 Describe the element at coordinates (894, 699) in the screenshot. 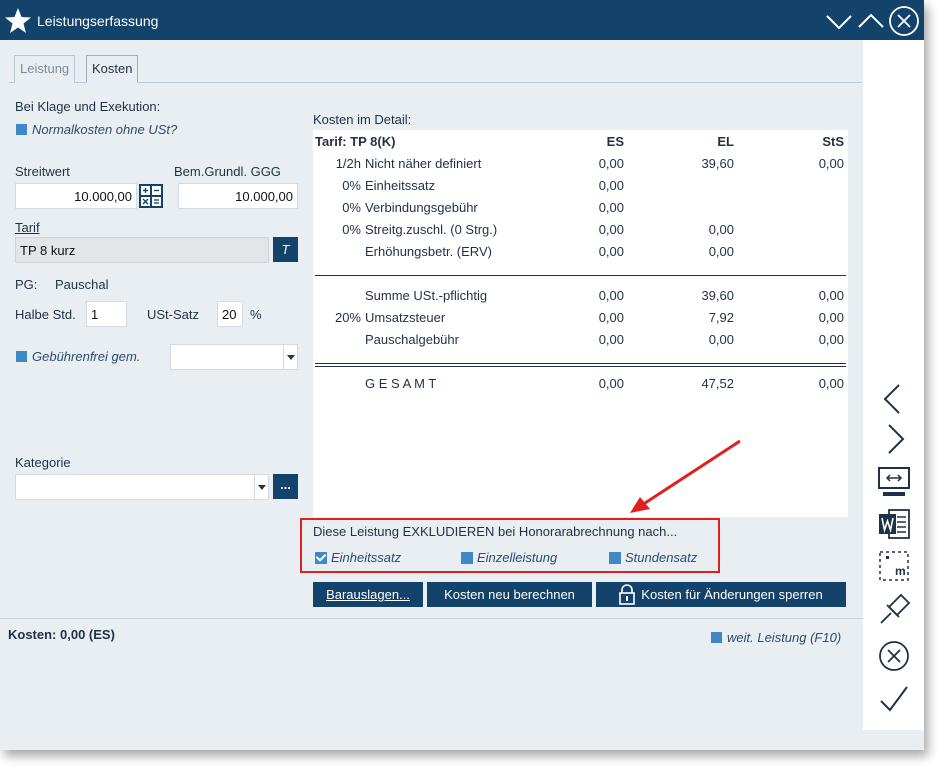

I see `checkmark-icon` at that location.